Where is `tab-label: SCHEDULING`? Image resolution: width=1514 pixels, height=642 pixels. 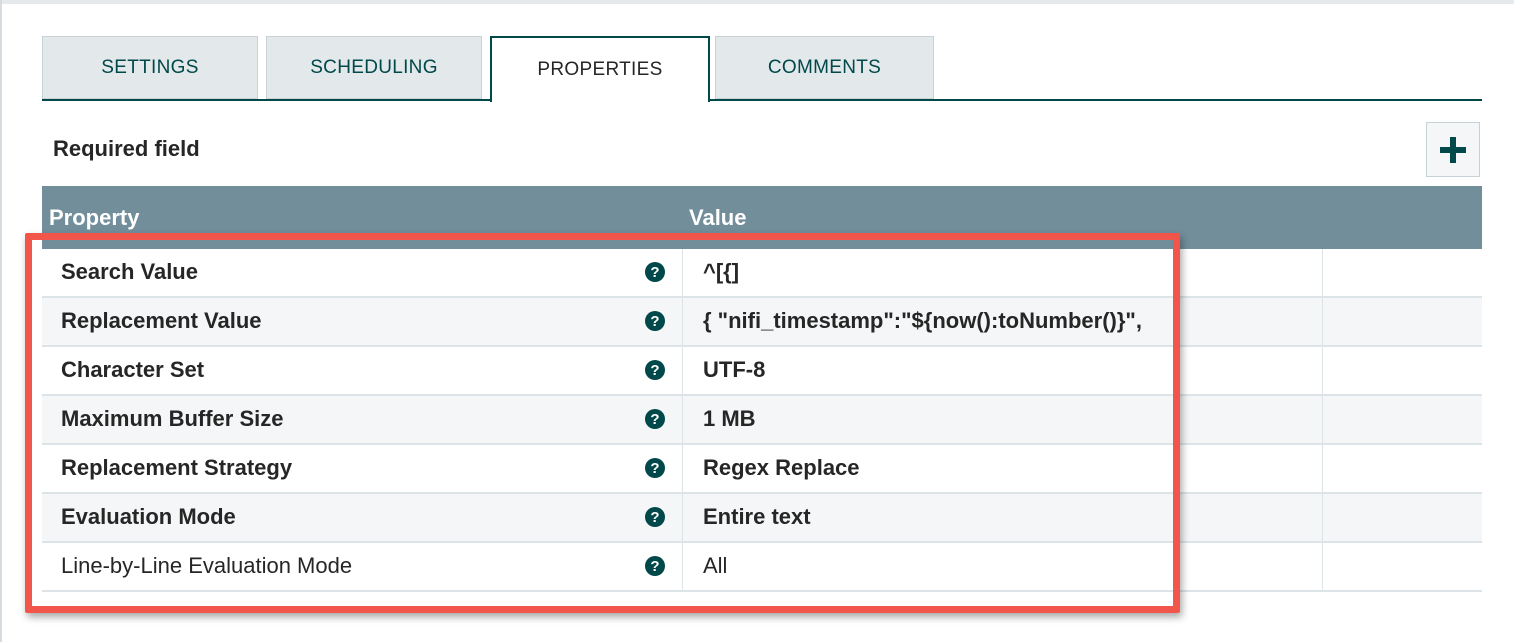 tab-label: SCHEDULING is located at coordinates (374, 67).